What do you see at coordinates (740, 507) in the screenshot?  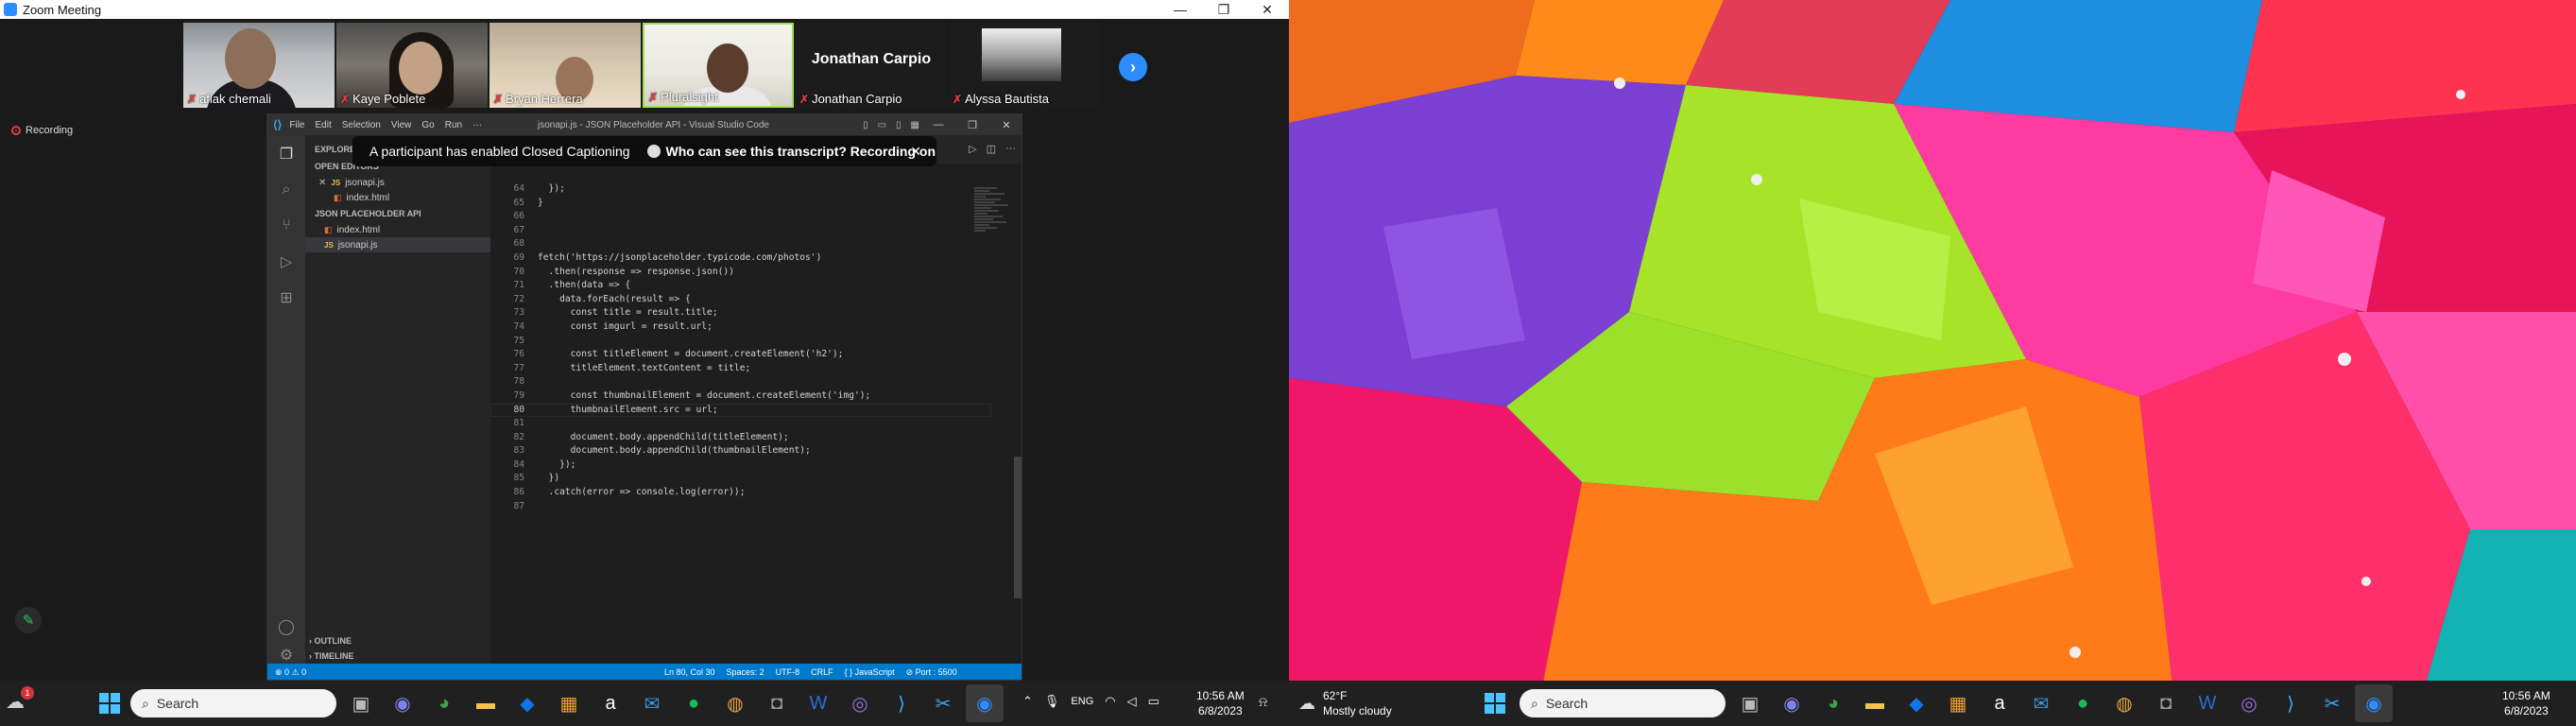 I see `code-line: 87` at bounding box center [740, 507].